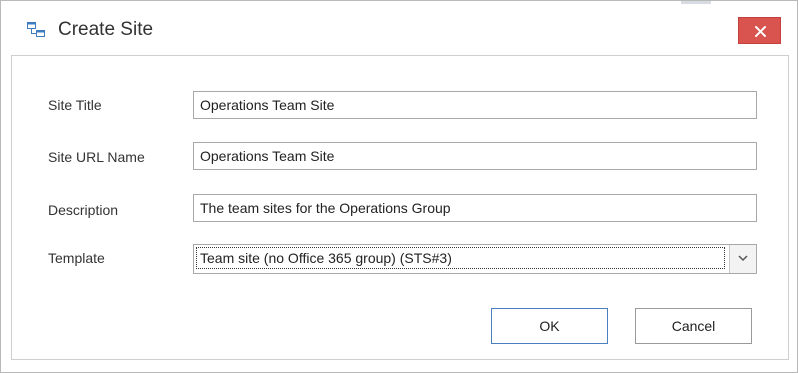  What do you see at coordinates (475, 208) in the screenshot?
I see `description-input` at bounding box center [475, 208].